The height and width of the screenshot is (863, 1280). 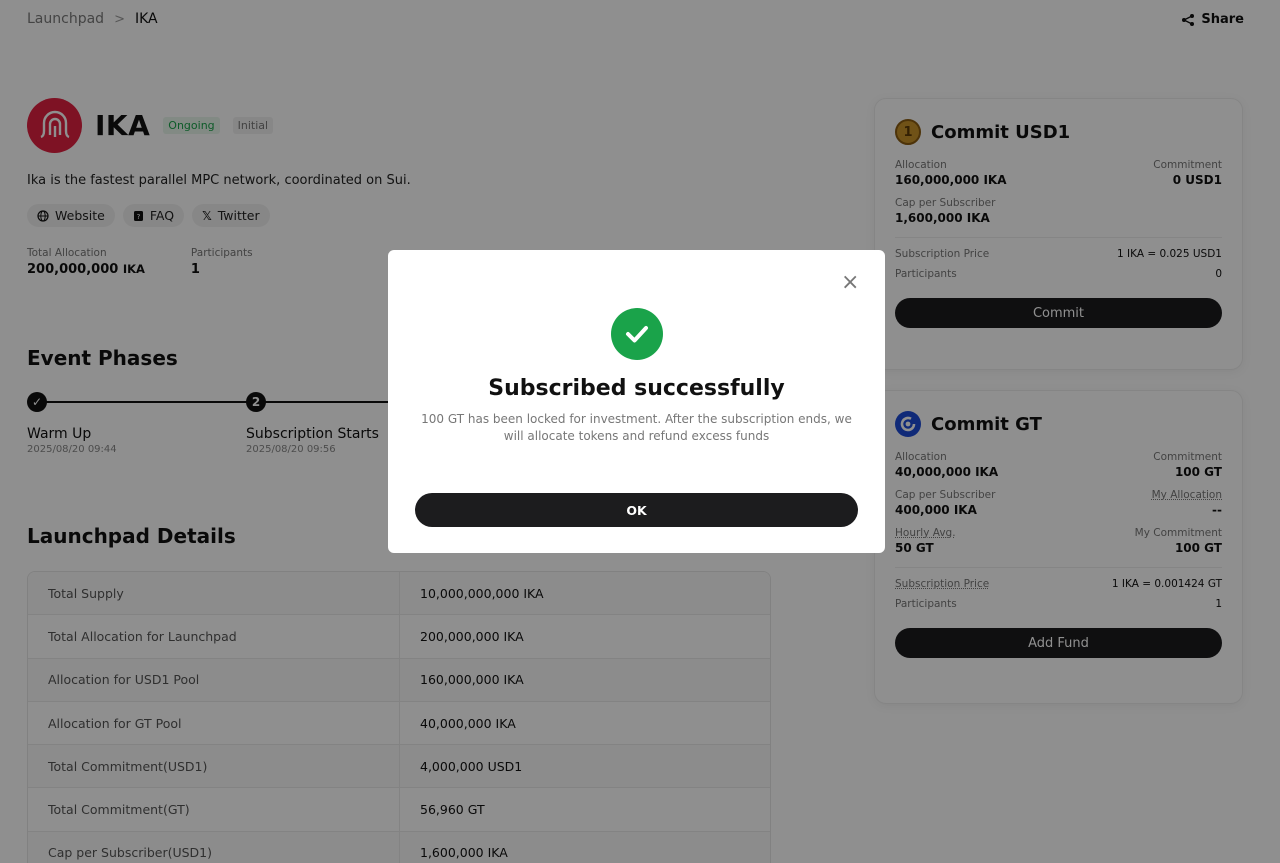 I want to click on modal-title: Subscribed successfully, so click(x=636, y=388).